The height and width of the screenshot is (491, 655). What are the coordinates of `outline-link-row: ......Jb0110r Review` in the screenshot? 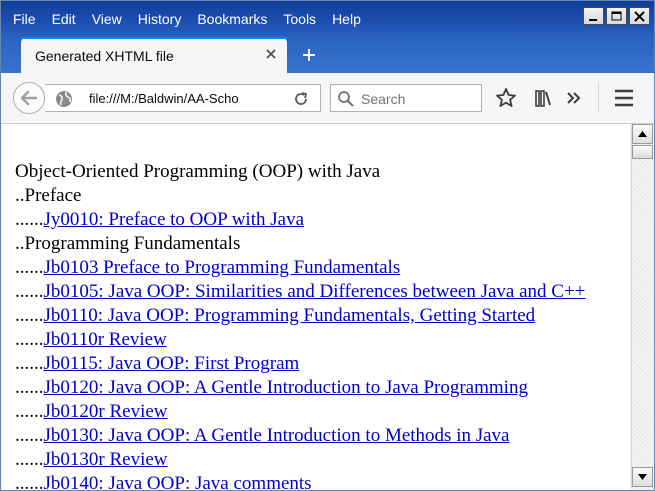 It's located at (300, 340).